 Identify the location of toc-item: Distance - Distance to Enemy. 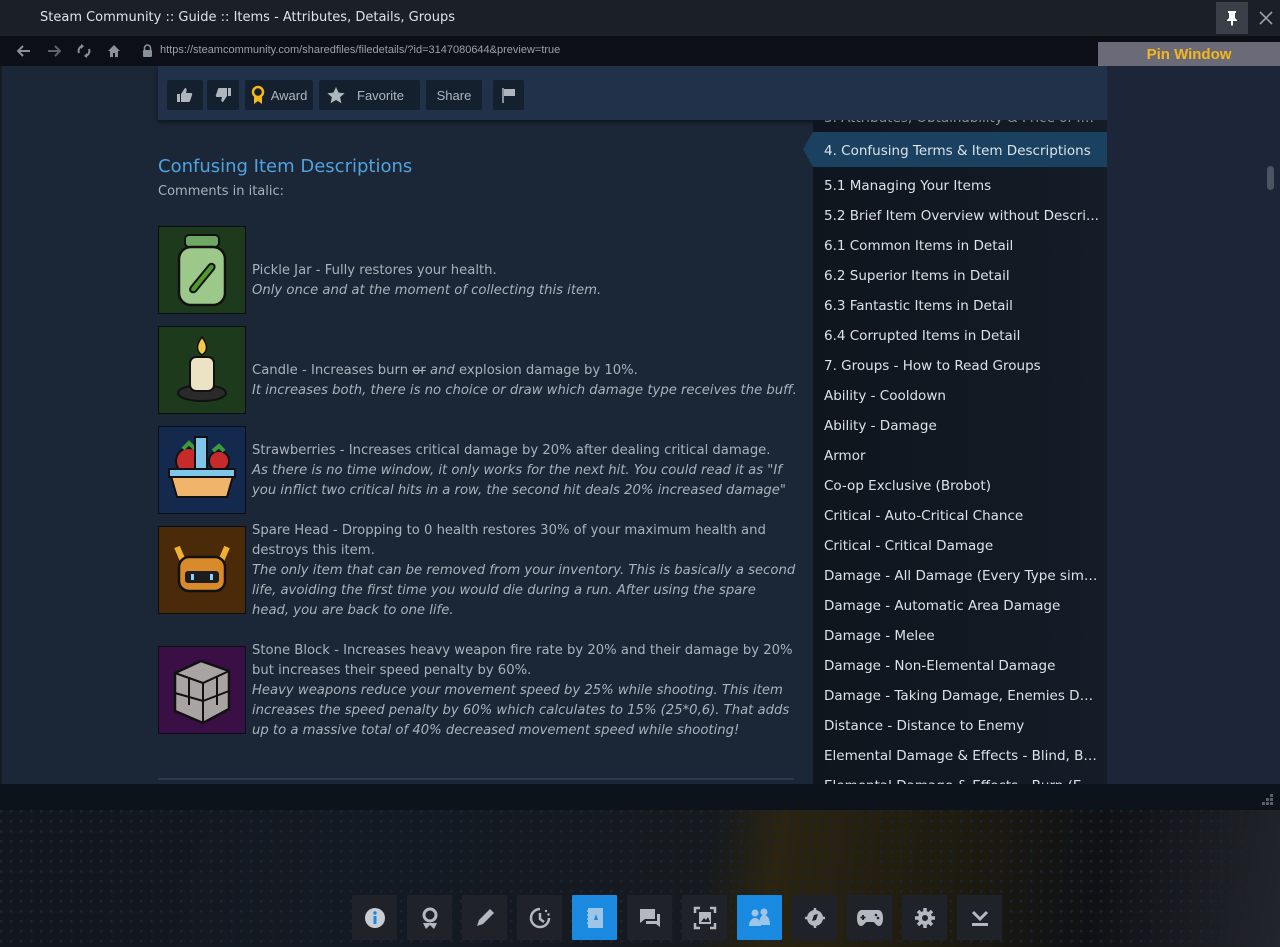
(961, 726).